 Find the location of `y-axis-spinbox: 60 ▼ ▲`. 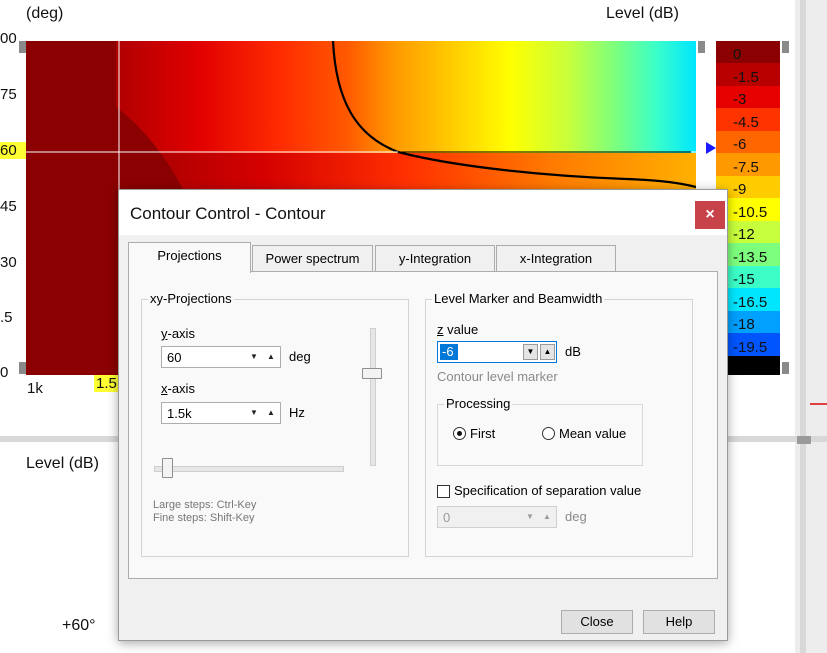

y-axis-spinbox: 60 ▼ ▲ is located at coordinates (221, 357).